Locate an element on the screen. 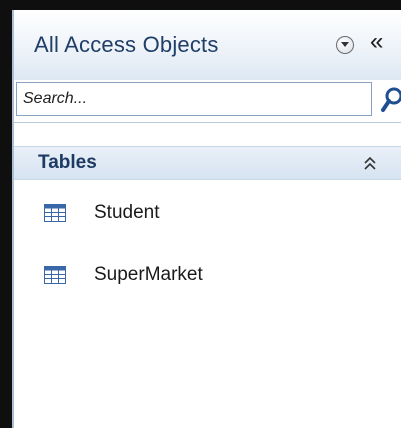 The width and height of the screenshot is (401, 428). window-top-border is located at coordinates (200, 5).